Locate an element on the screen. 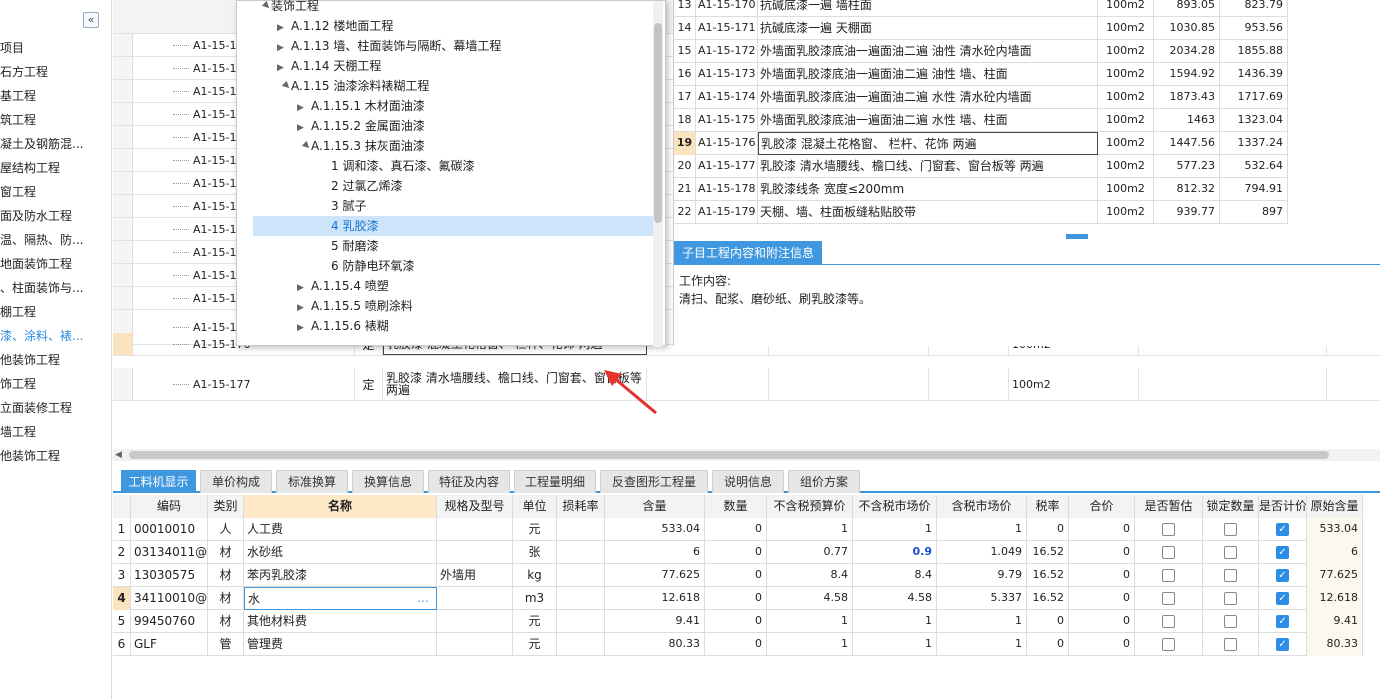  quota-code-cell: A1-15-178 is located at coordinates (727, 189).